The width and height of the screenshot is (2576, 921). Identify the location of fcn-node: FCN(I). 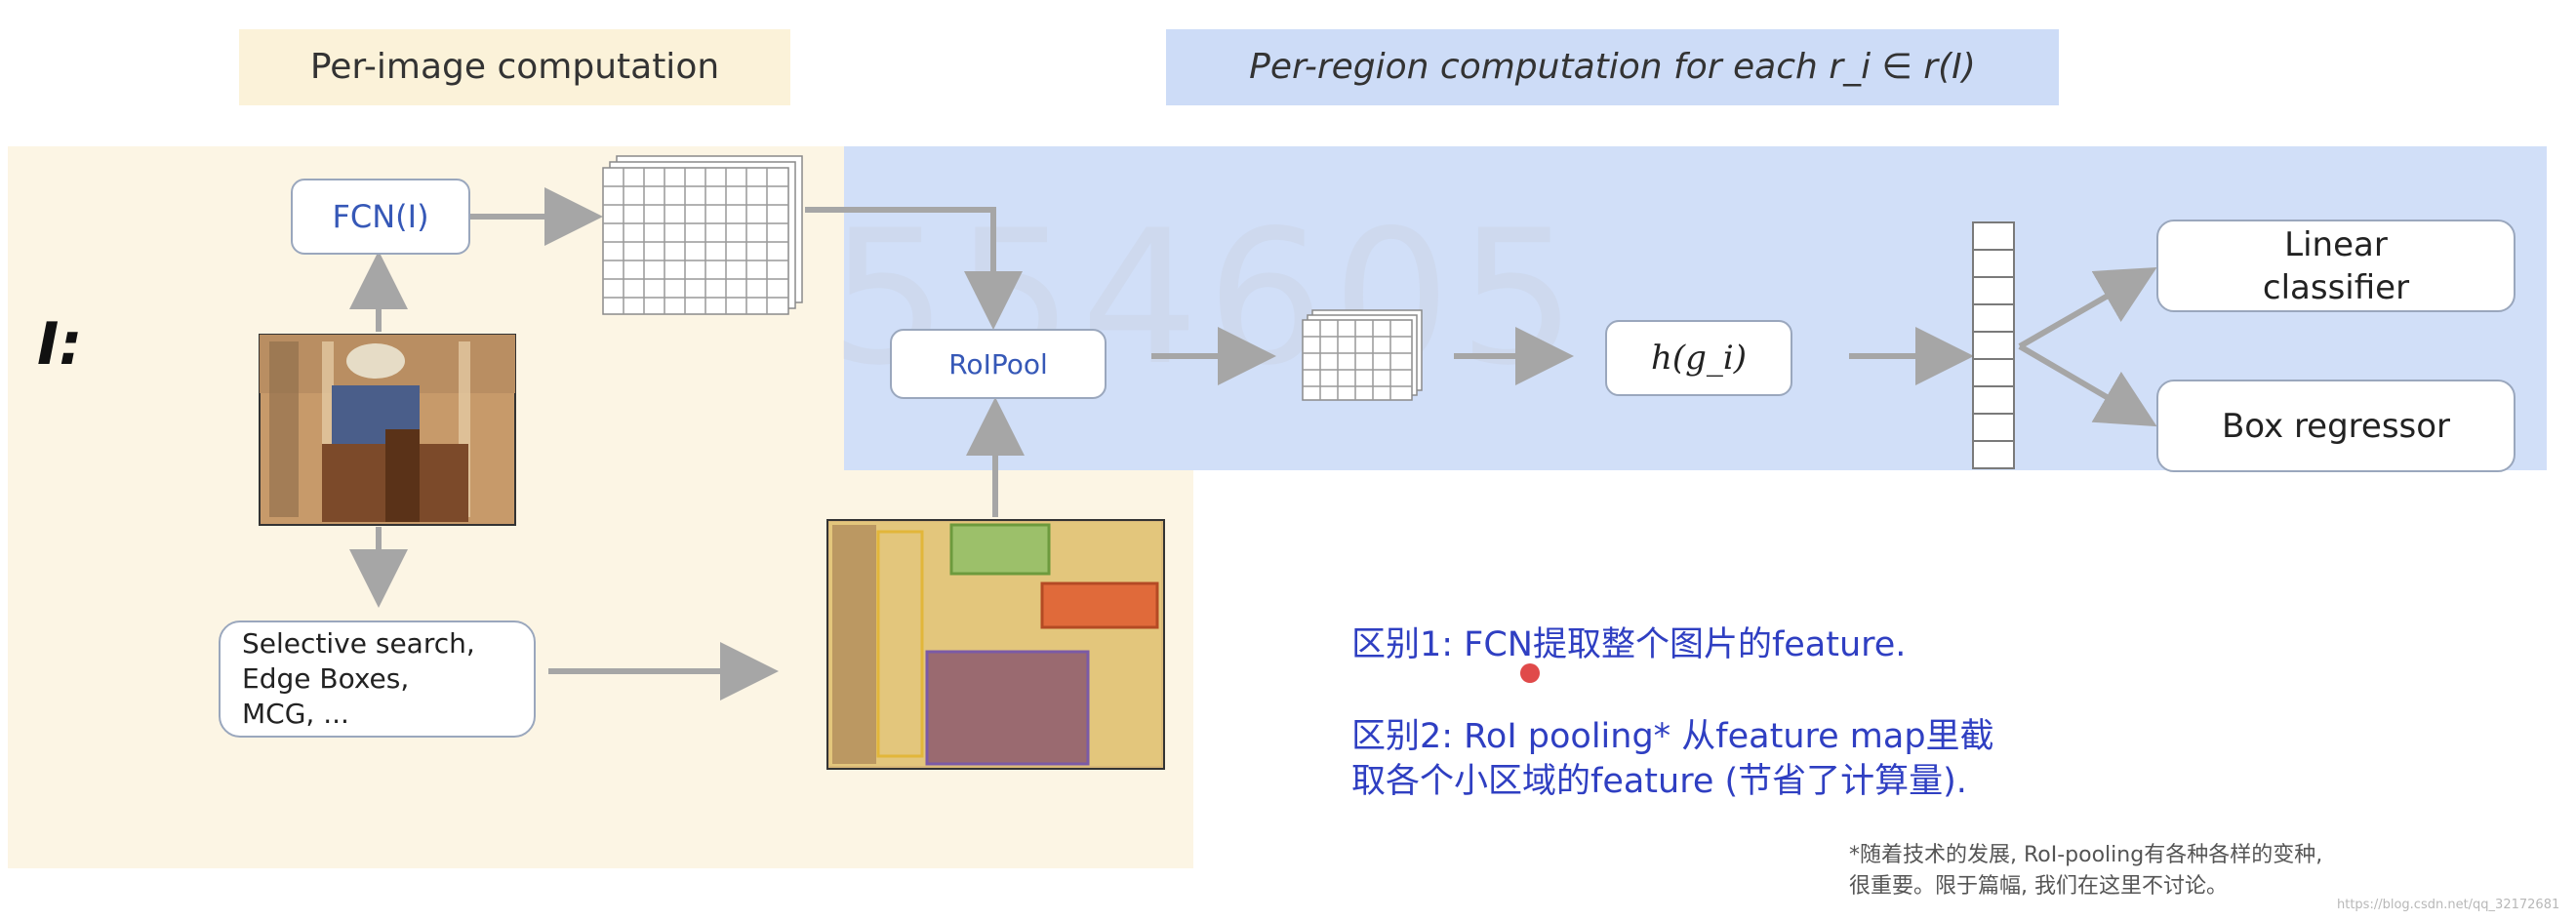
(380, 217).